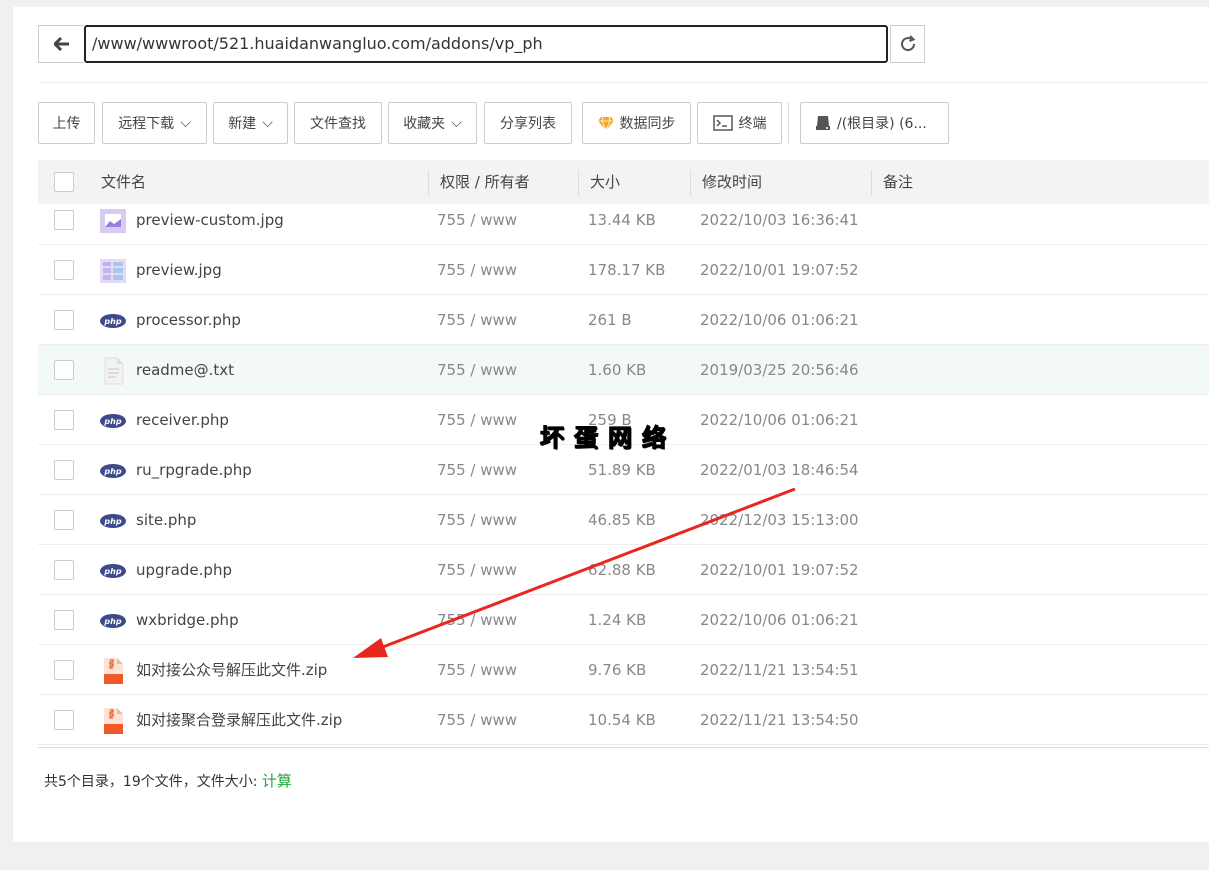  Describe the element at coordinates (432, 123) in the screenshot. I see `favorites-button: 收藏夹 ⌵` at that location.